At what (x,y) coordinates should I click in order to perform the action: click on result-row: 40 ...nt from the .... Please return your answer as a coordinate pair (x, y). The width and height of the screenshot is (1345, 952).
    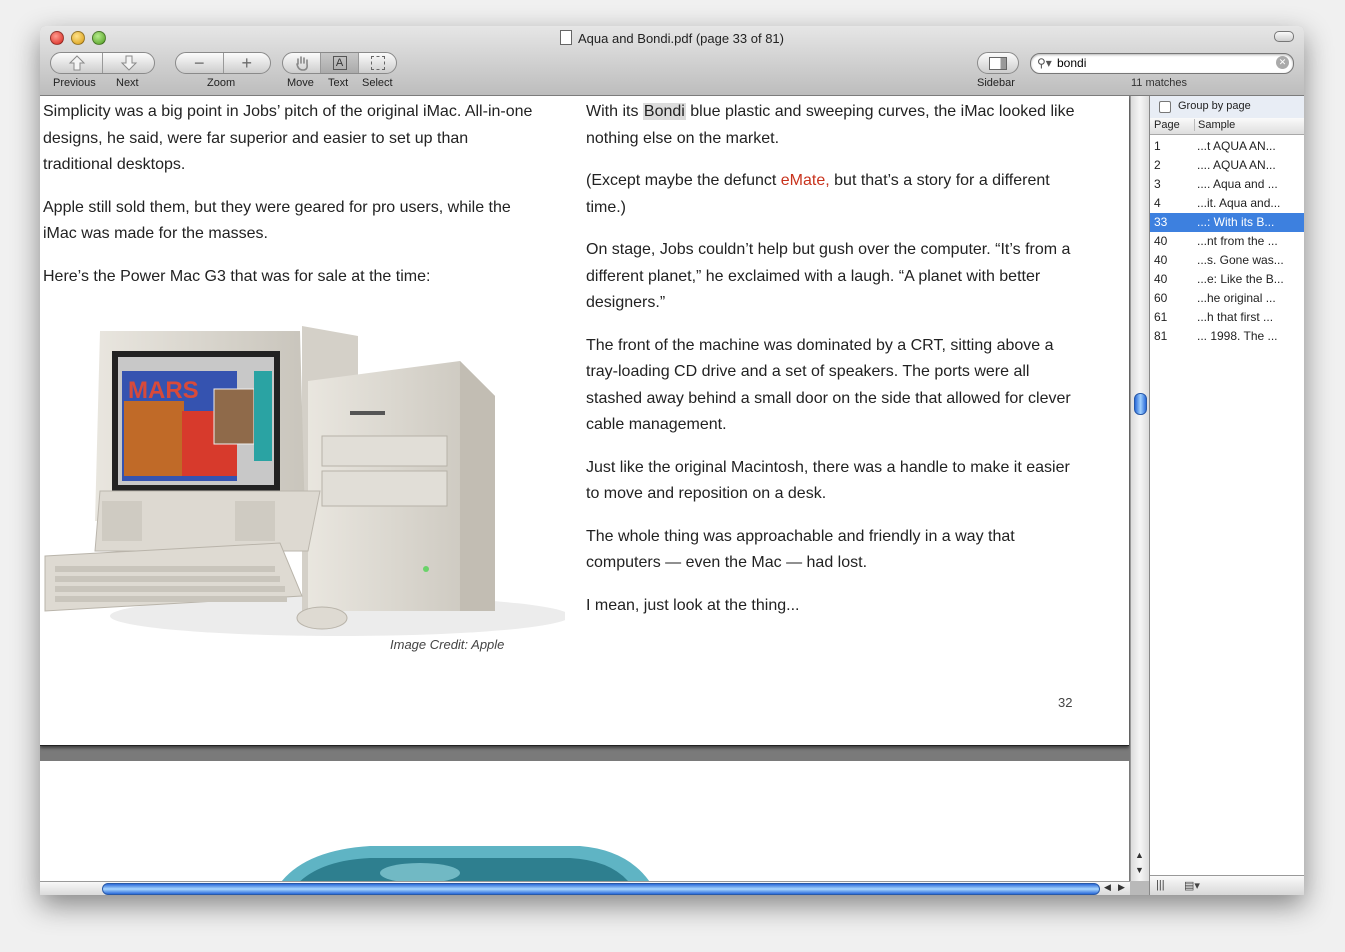
    Looking at the image, I should click on (1227, 241).